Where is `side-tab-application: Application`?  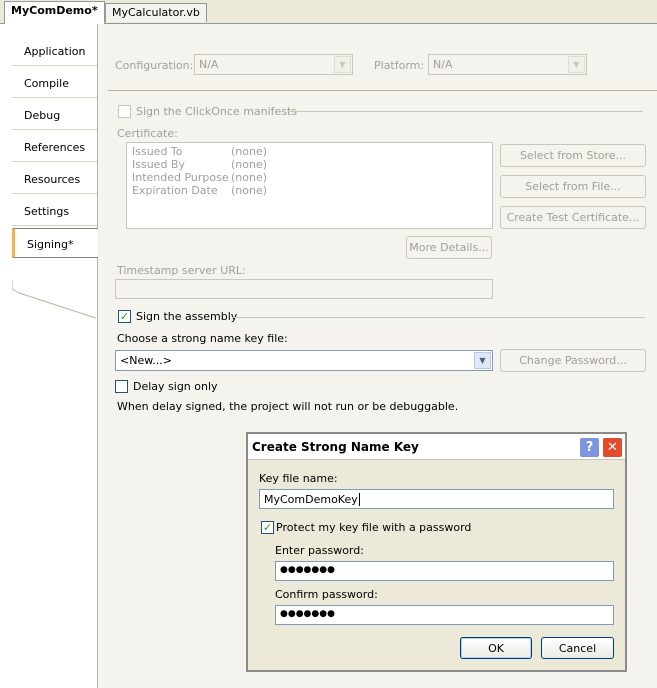 side-tab-application: Application is located at coordinates (54, 51).